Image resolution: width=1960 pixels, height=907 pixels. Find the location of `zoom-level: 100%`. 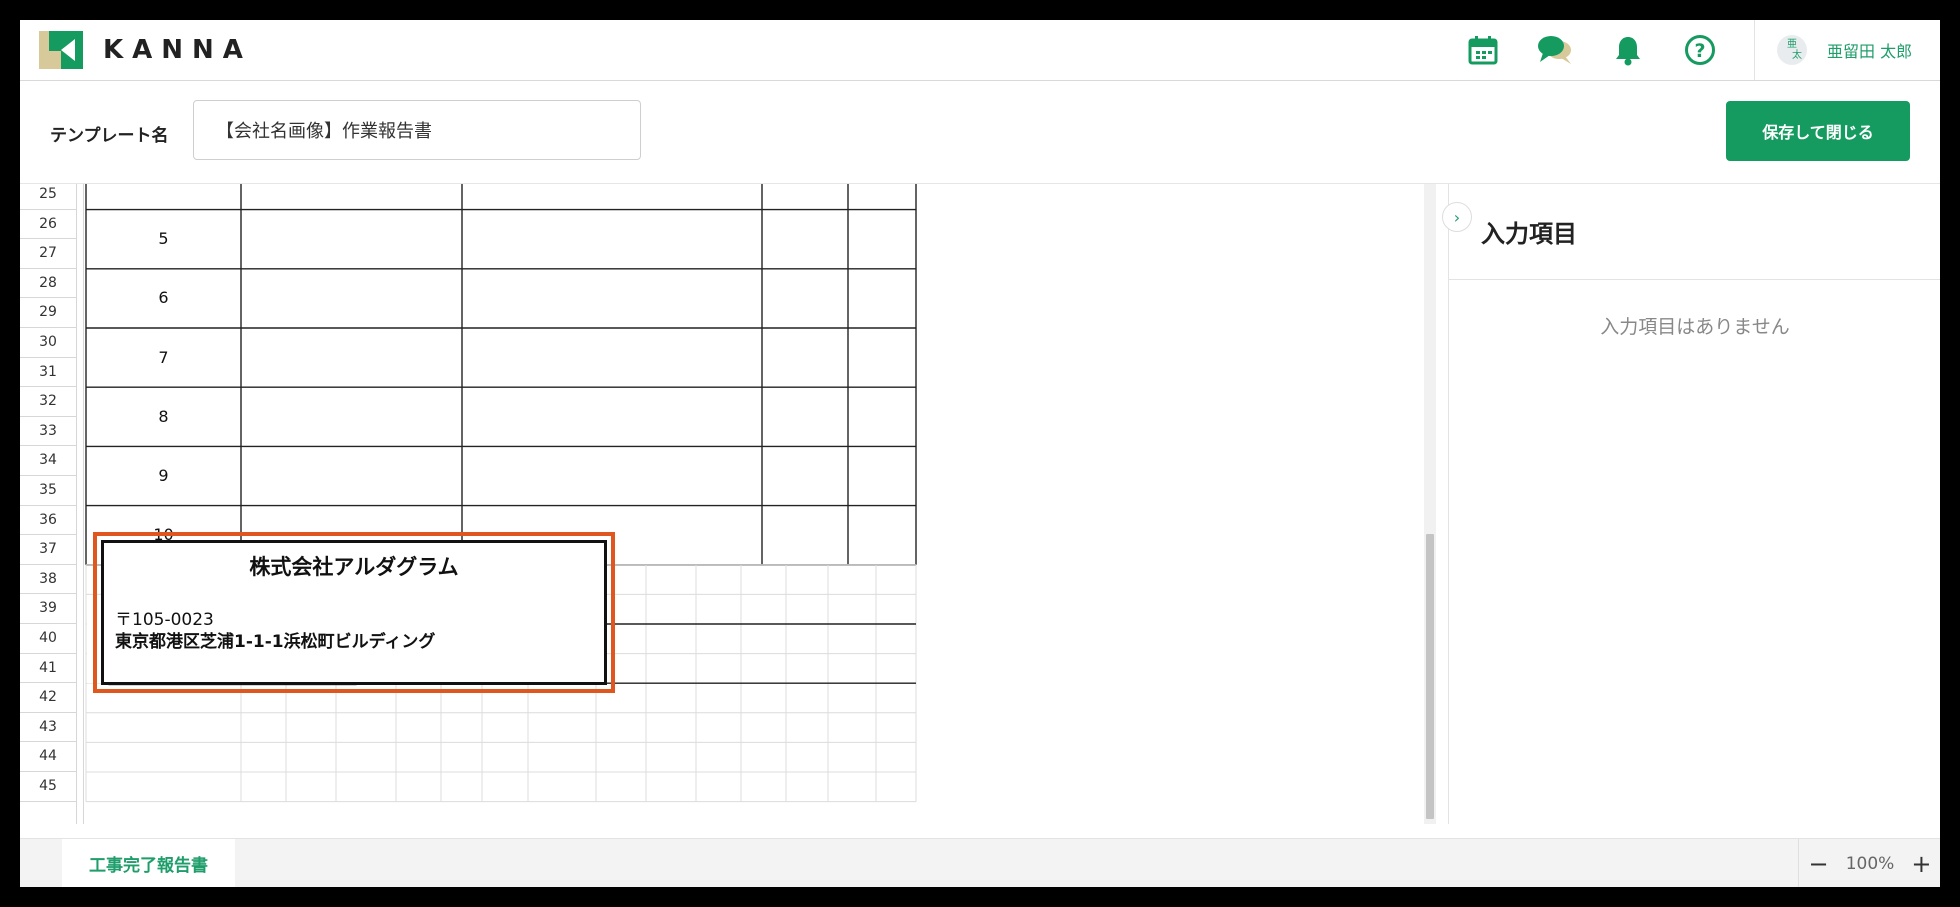

zoom-level: 100% is located at coordinates (1870, 863).